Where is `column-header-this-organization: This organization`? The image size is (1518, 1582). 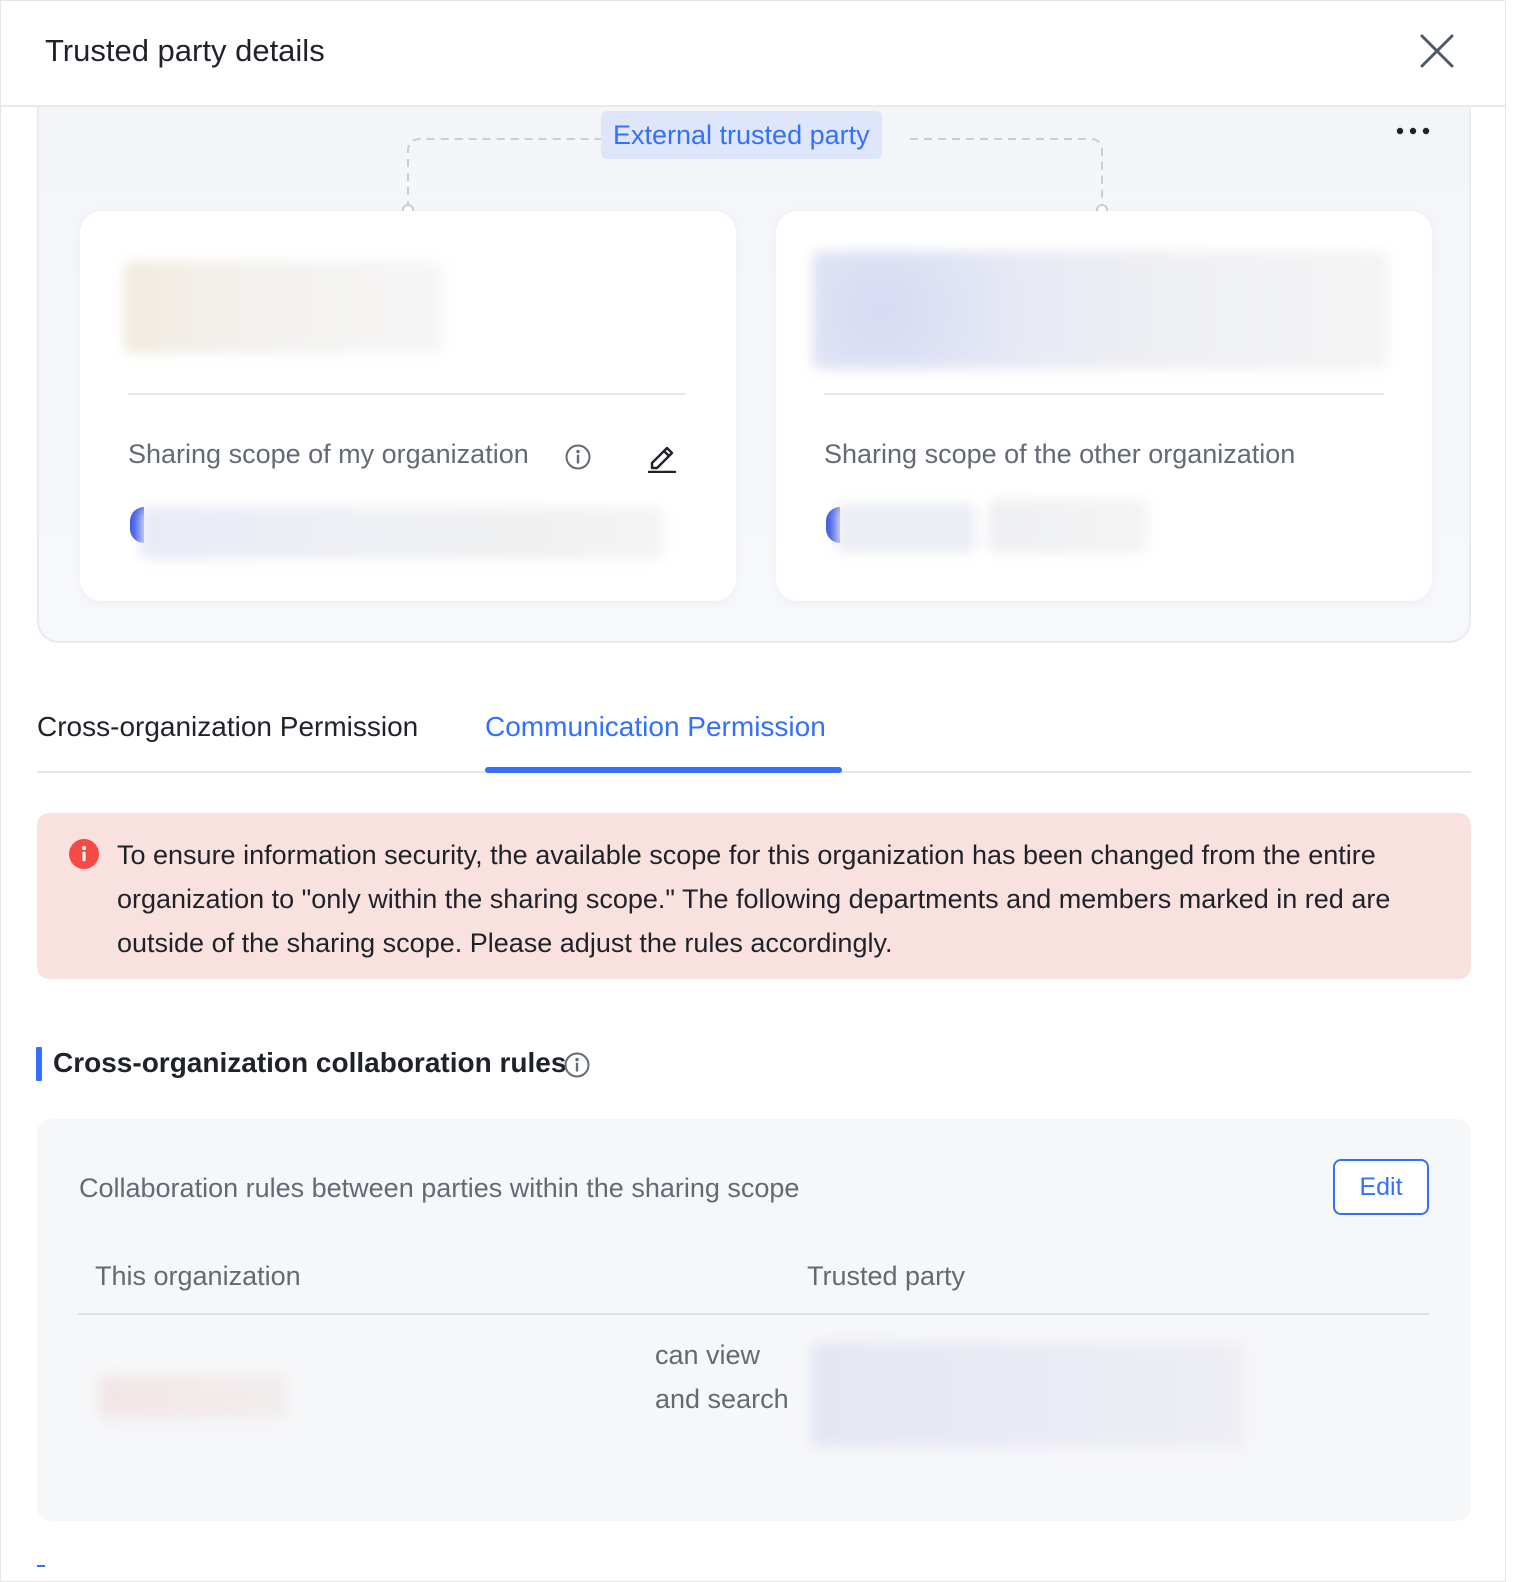
column-header-this-organization: This organization is located at coordinates (198, 1276).